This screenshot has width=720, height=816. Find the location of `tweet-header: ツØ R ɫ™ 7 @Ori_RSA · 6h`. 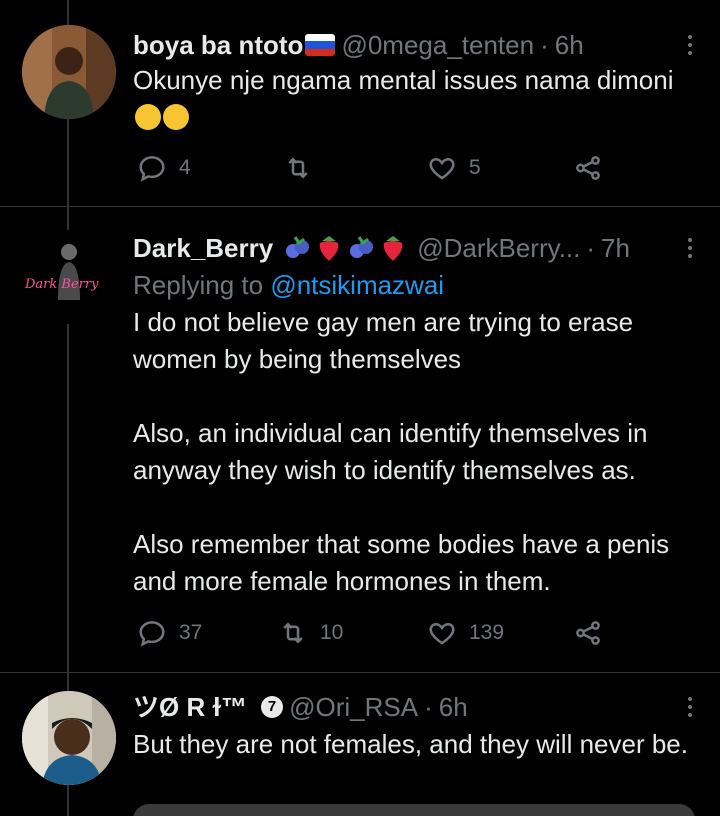

tweet-header: ツØ R ɫ™ 7 @Ori_RSA · 6h is located at coordinates (416, 707).